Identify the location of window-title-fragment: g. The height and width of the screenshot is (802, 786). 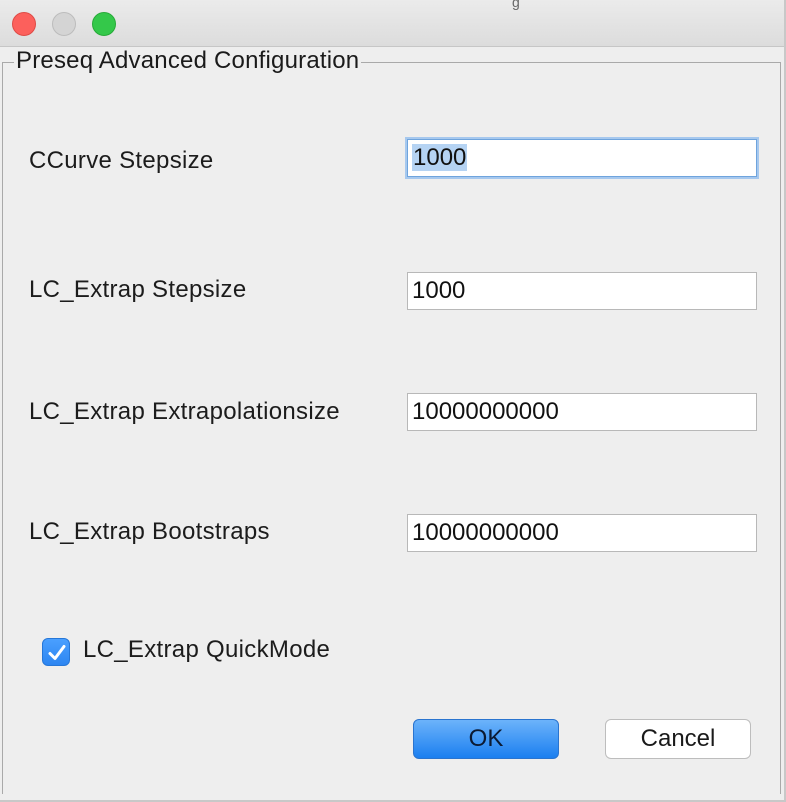
(516, 5).